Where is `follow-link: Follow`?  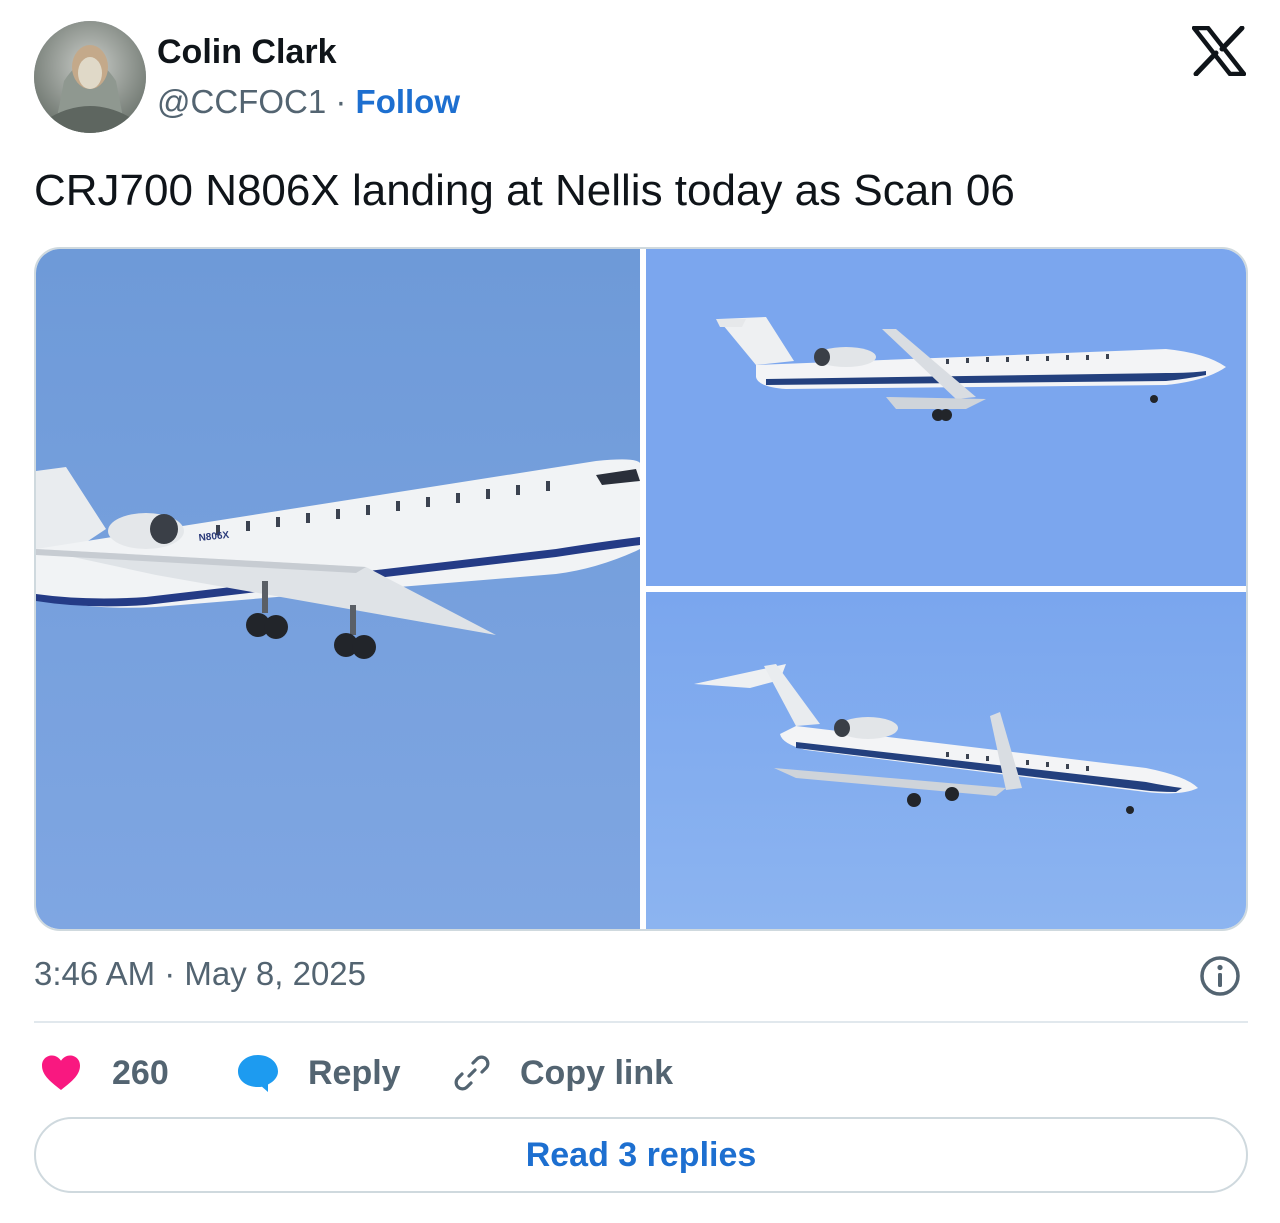 follow-link: Follow is located at coordinates (408, 101).